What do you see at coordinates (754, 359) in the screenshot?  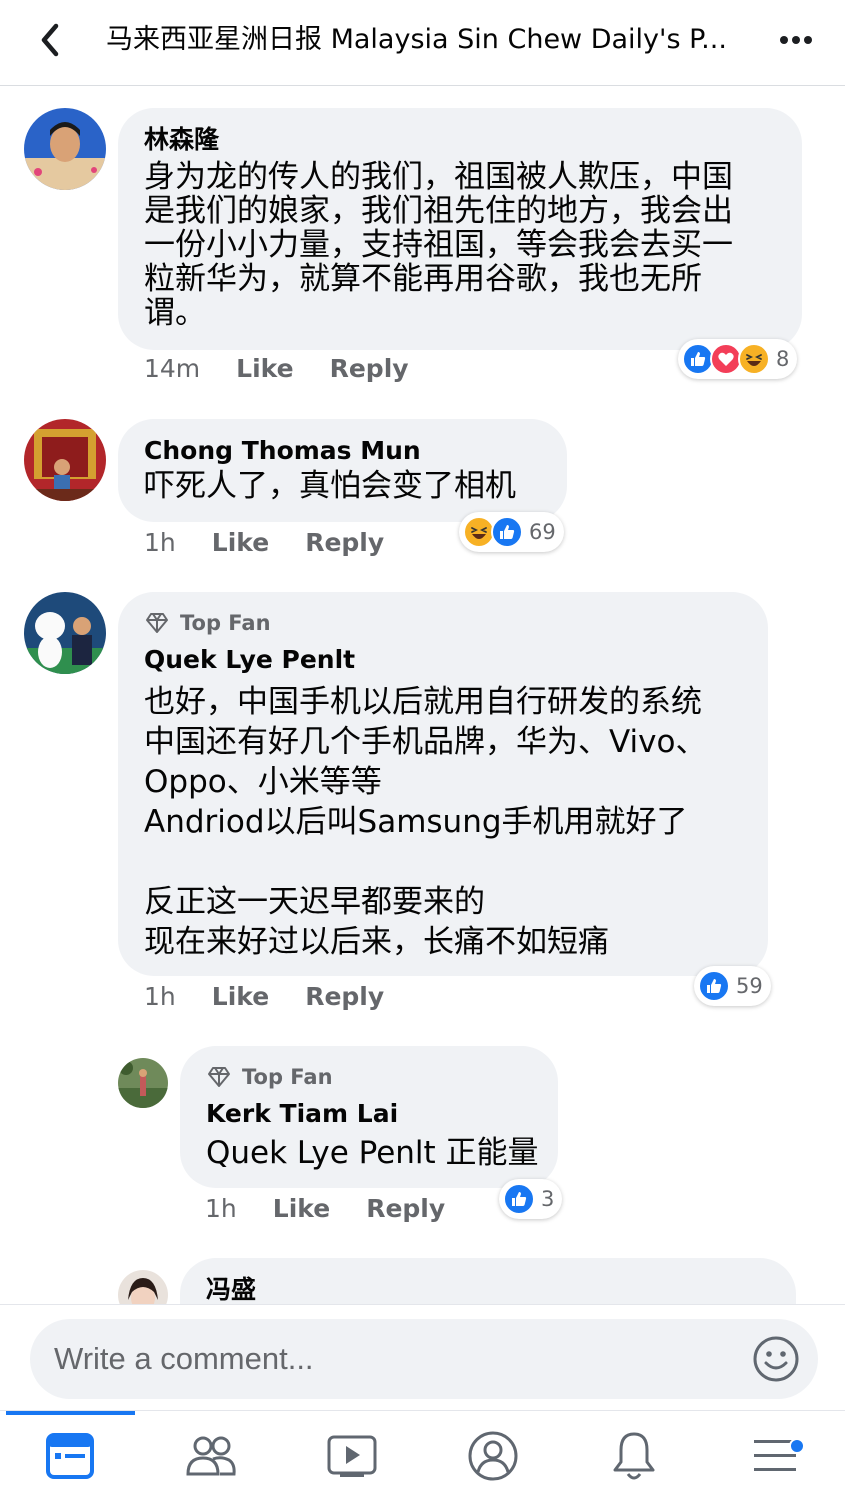 I see `haha-reaction-icon` at bounding box center [754, 359].